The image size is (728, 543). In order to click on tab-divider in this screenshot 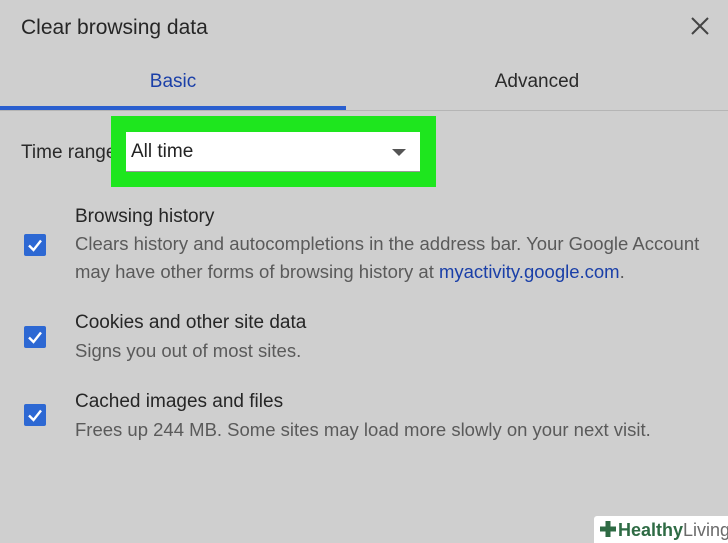, I will do `click(364, 110)`.